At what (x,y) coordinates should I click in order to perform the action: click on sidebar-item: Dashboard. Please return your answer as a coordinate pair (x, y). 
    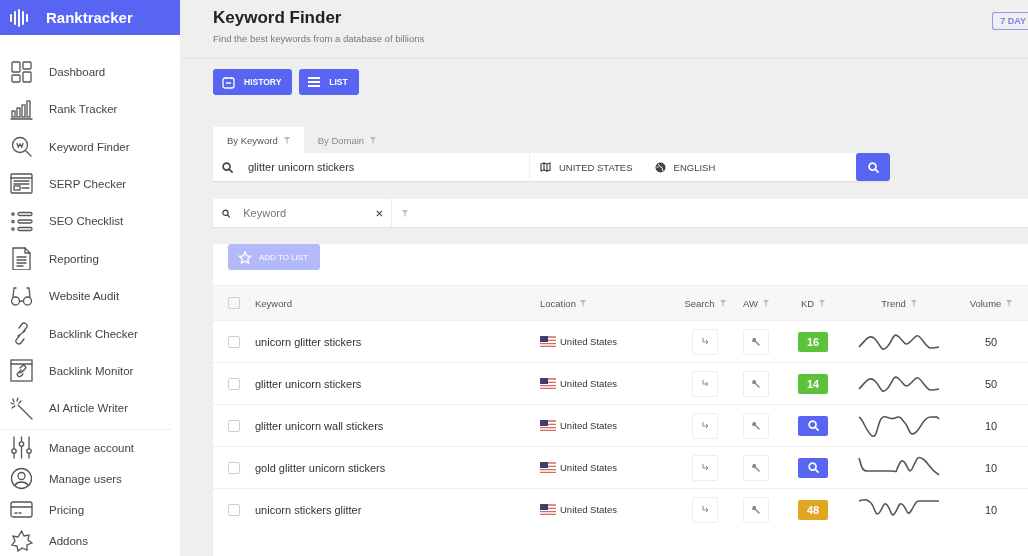
    Looking at the image, I should click on (90, 72).